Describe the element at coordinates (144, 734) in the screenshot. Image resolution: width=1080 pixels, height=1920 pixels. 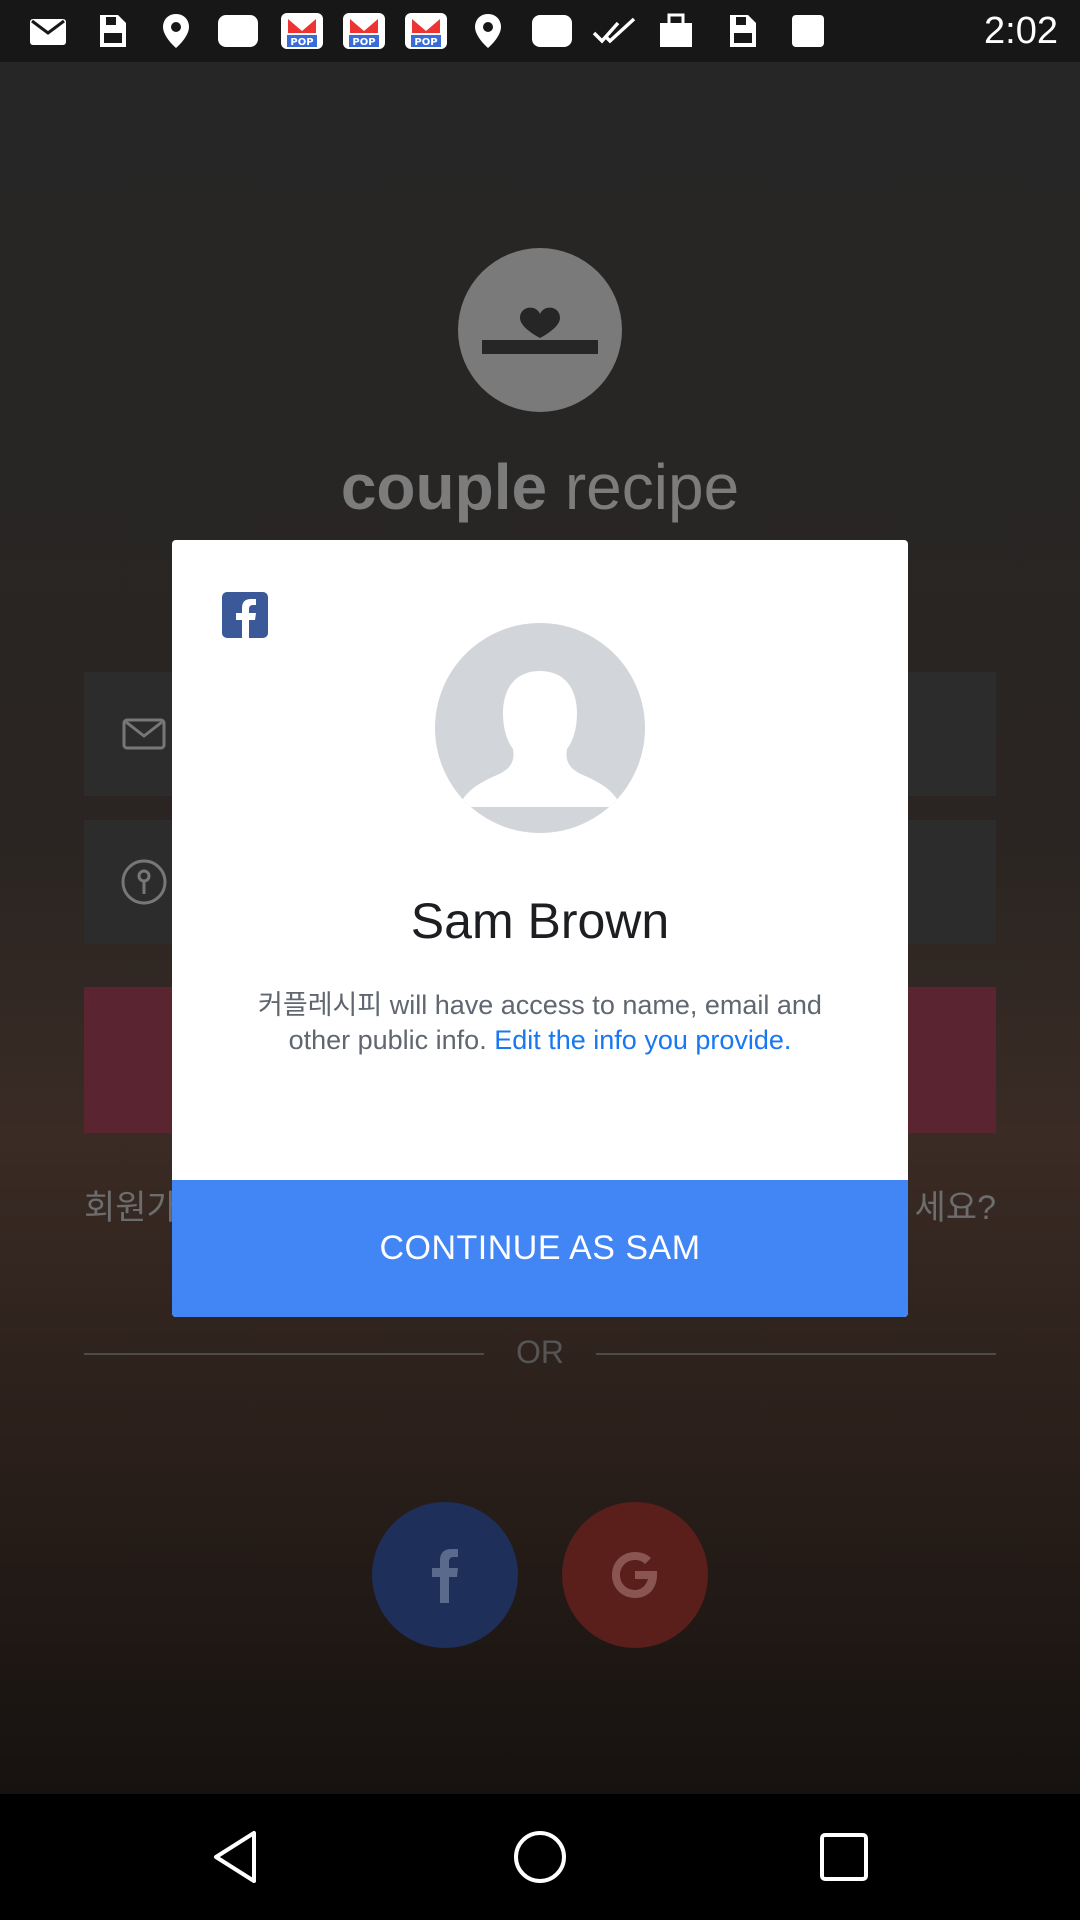
I see `mail-icon` at that location.